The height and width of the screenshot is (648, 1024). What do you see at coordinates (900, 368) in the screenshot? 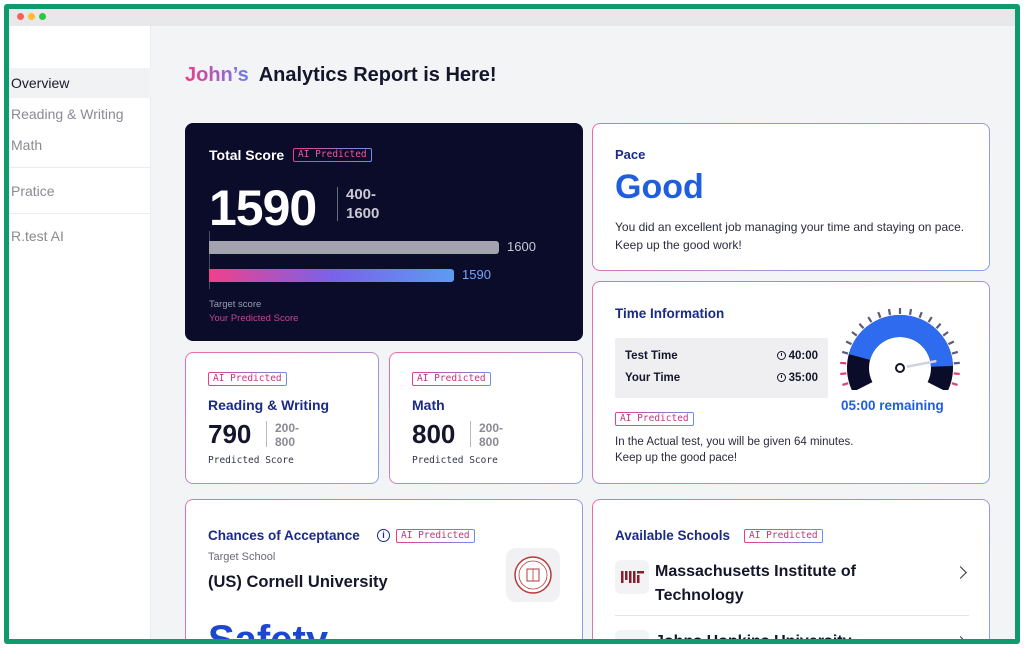
I see `gauge-pivot` at bounding box center [900, 368].